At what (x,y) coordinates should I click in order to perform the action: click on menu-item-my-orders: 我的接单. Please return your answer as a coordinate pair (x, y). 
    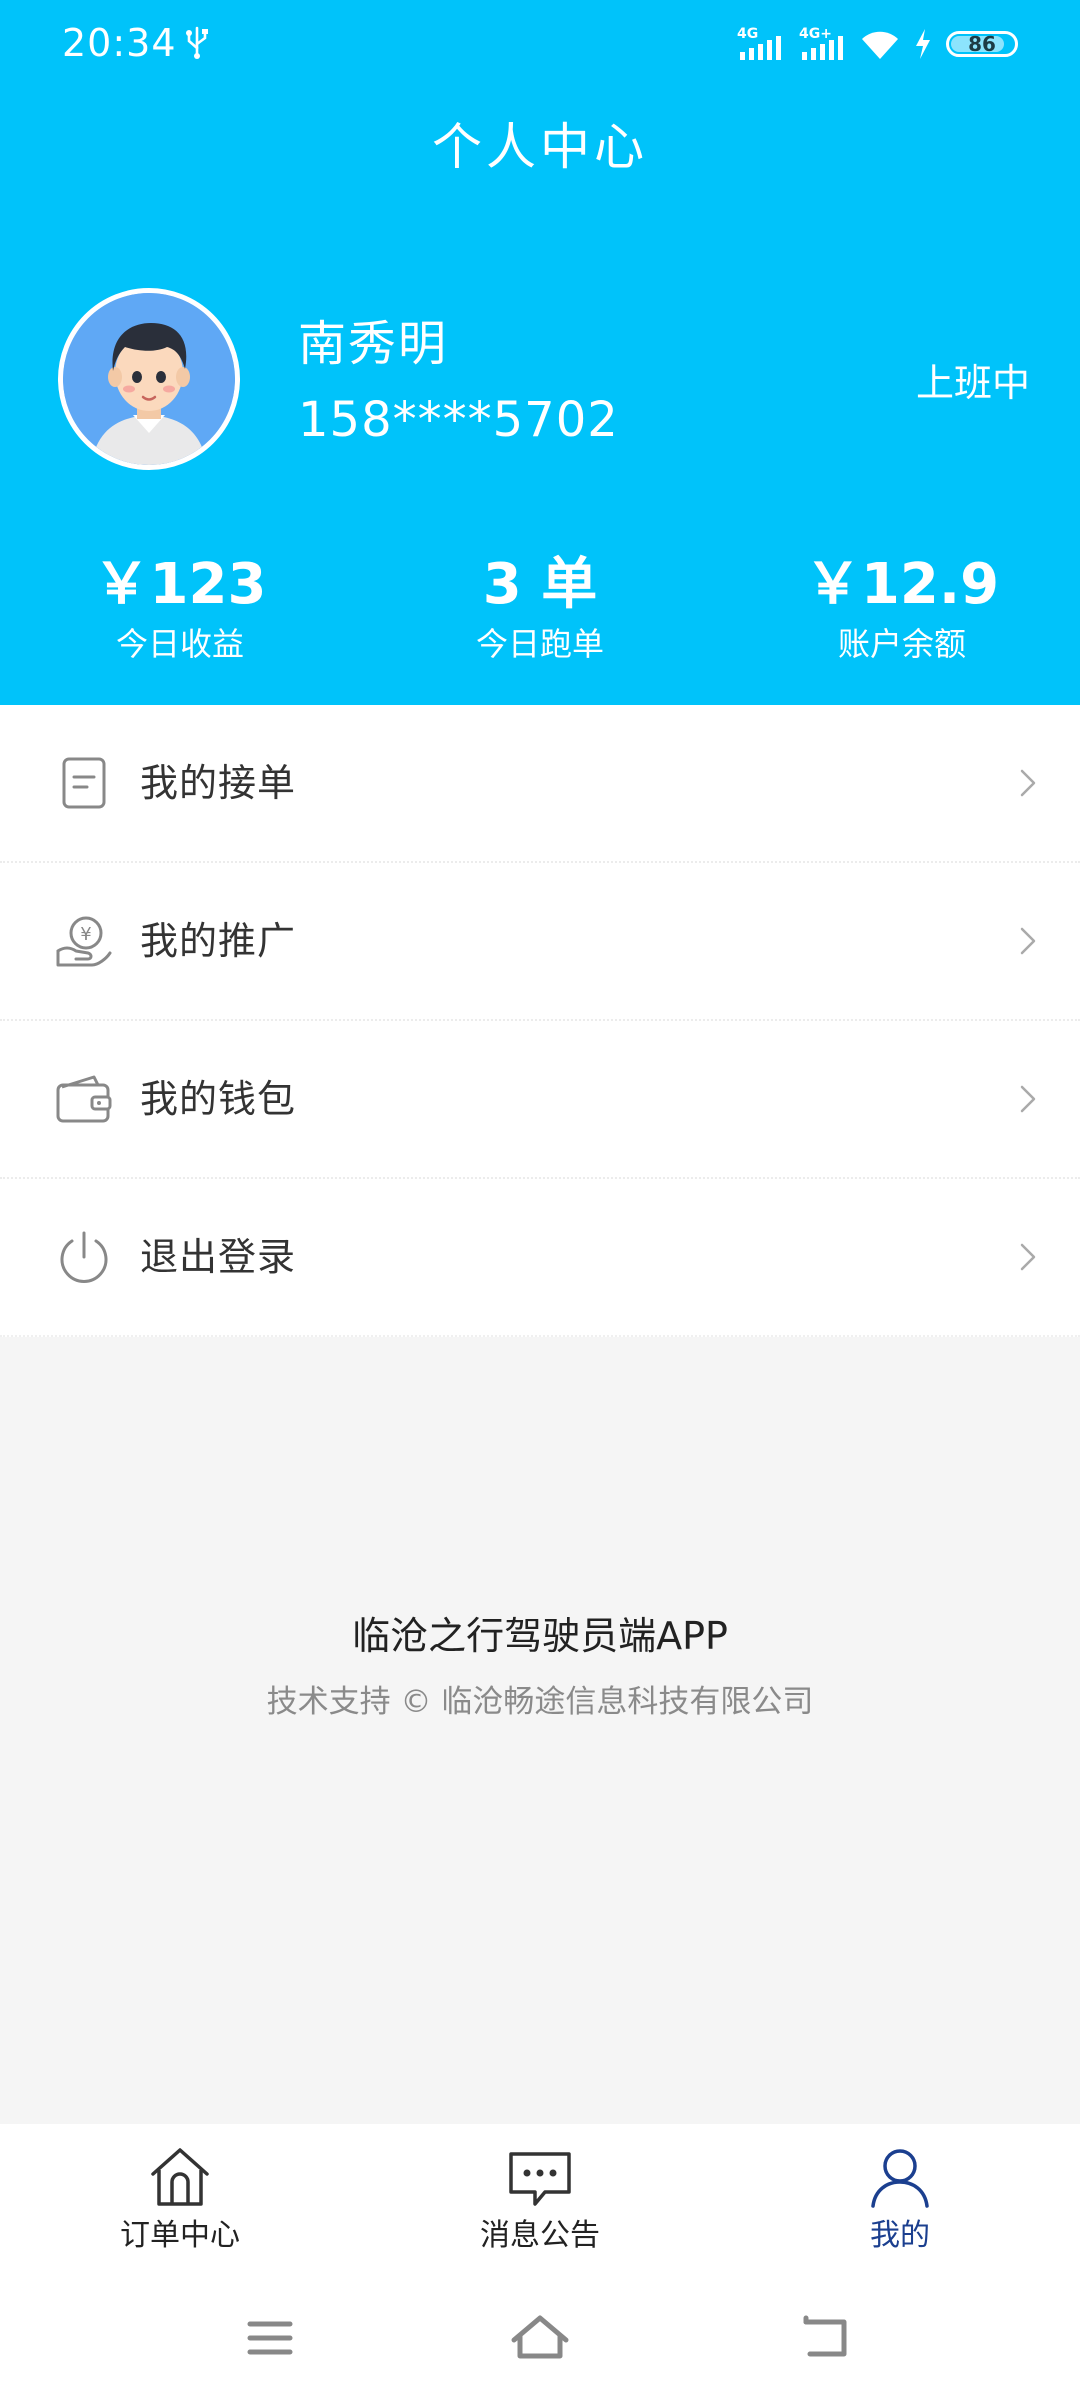
    Looking at the image, I should click on (540, 784).